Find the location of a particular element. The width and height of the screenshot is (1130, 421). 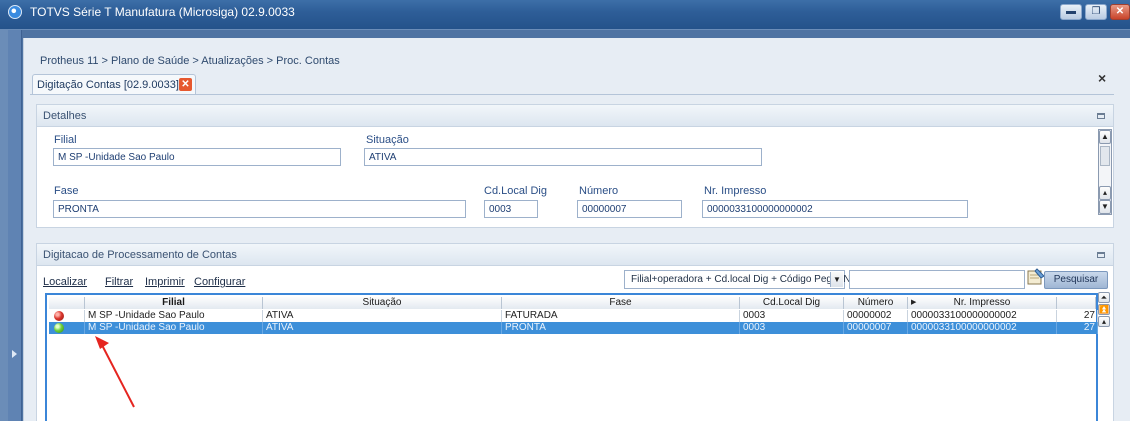

grid-scrollbar: ⏶ ⏫ ▴ is located at coordinates (1105, 312).